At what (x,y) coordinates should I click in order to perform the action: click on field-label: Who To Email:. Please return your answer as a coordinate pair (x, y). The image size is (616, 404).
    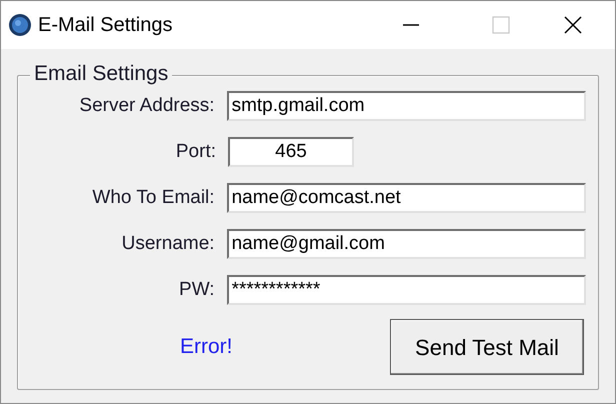
    Looking at the image, I should click on (153, 198).